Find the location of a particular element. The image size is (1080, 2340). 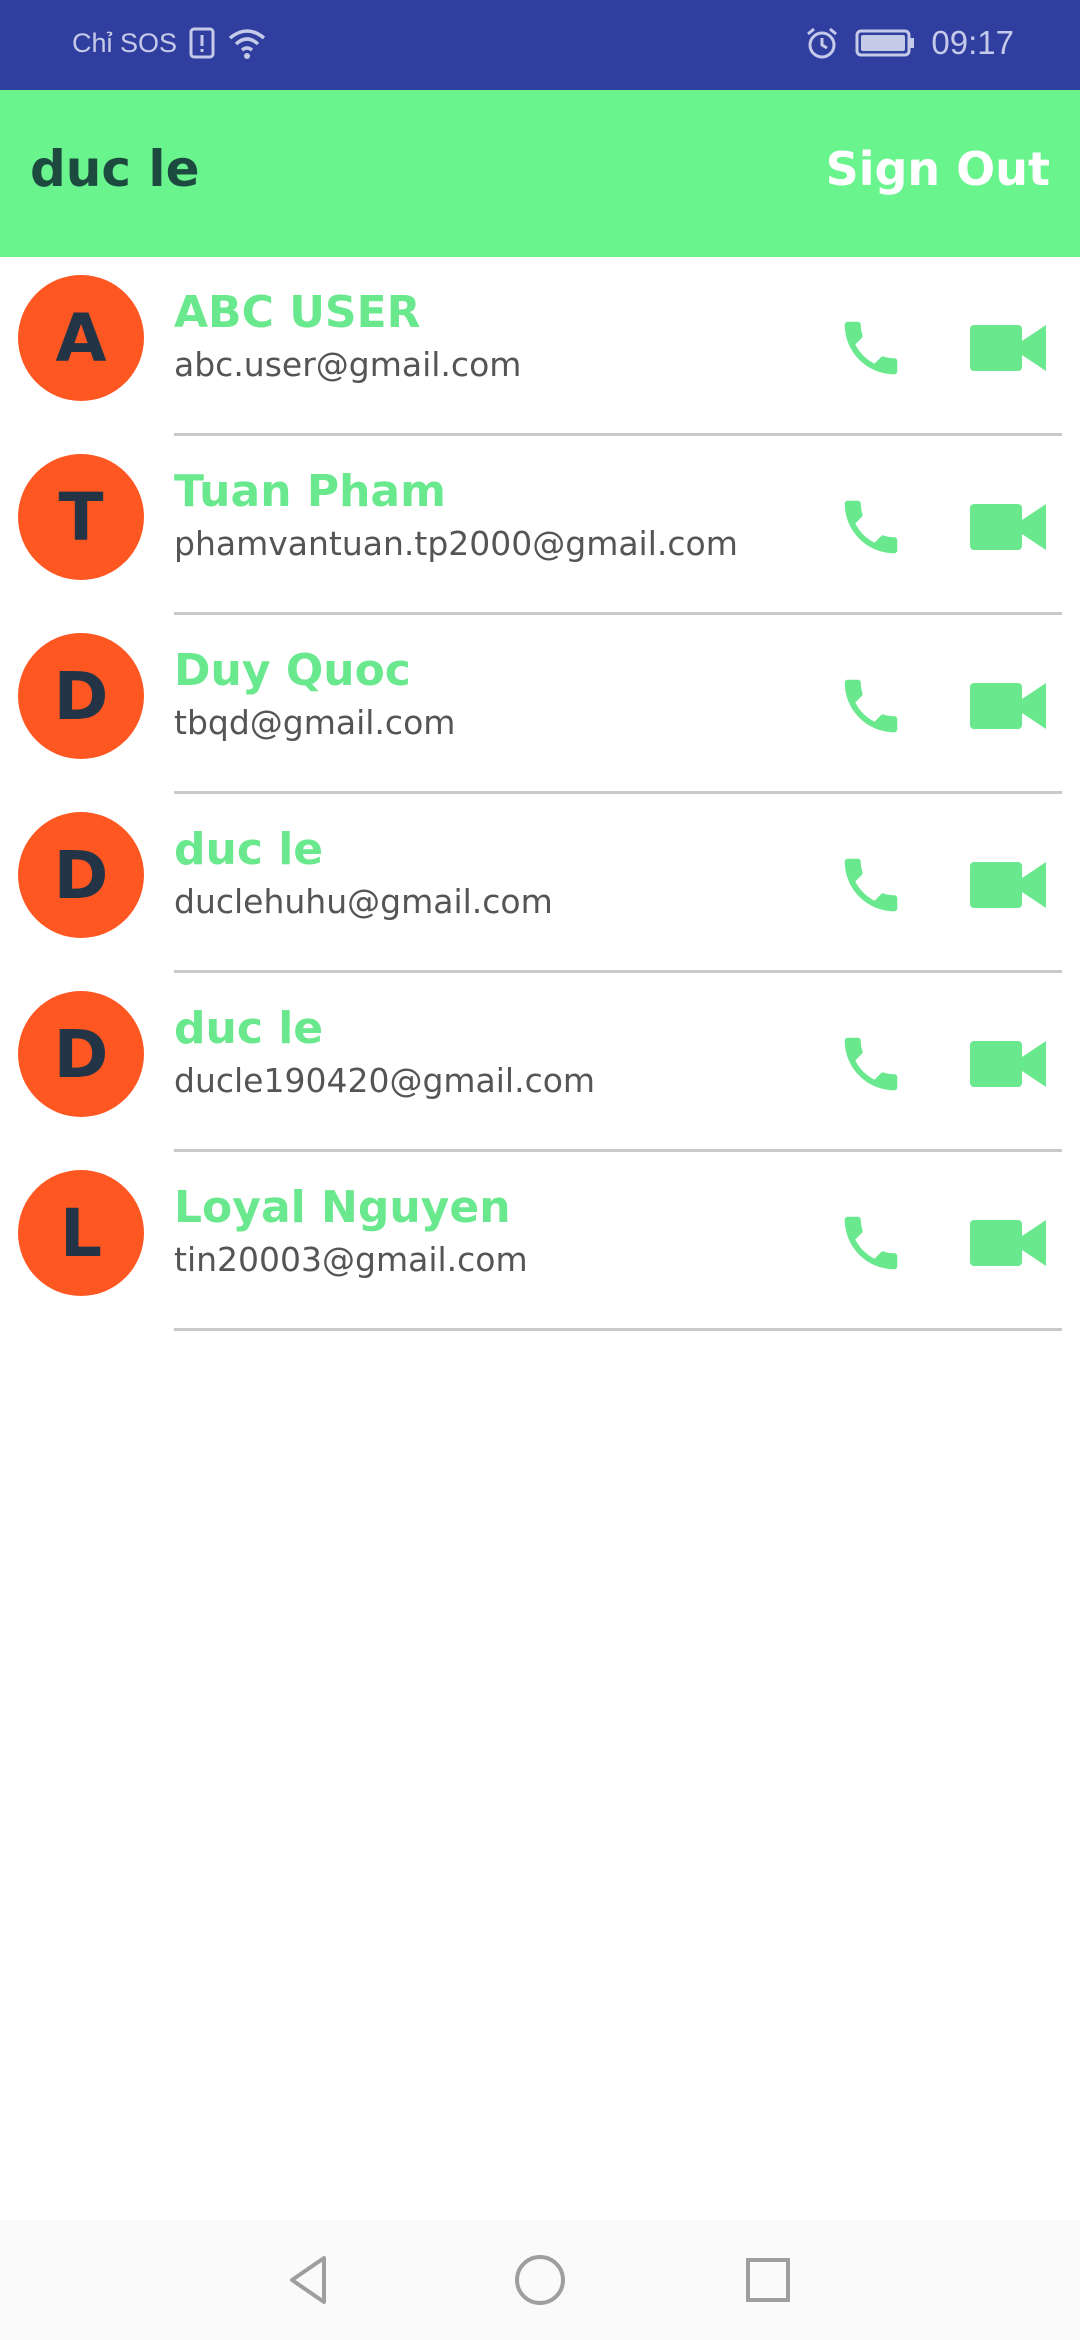

current-user-name: duc le is located at coordinates (115, 169).